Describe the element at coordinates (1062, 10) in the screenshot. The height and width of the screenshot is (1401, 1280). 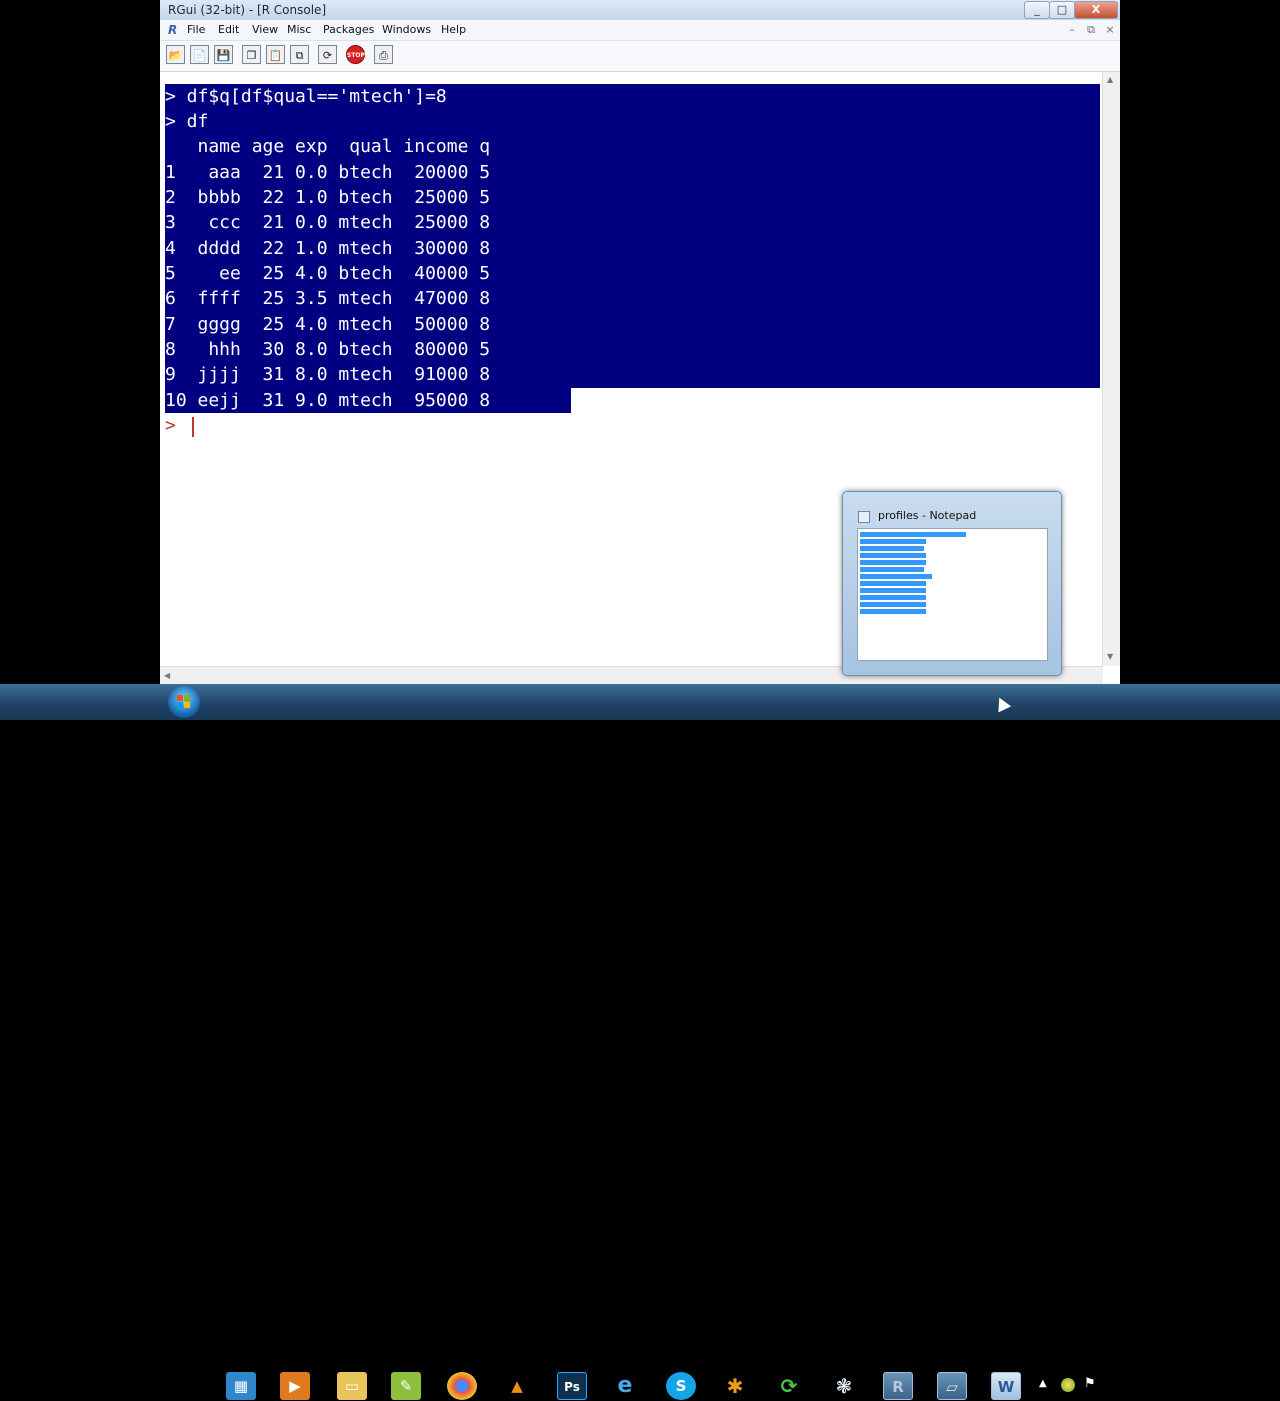
I see `maximize-button: □` at that location.